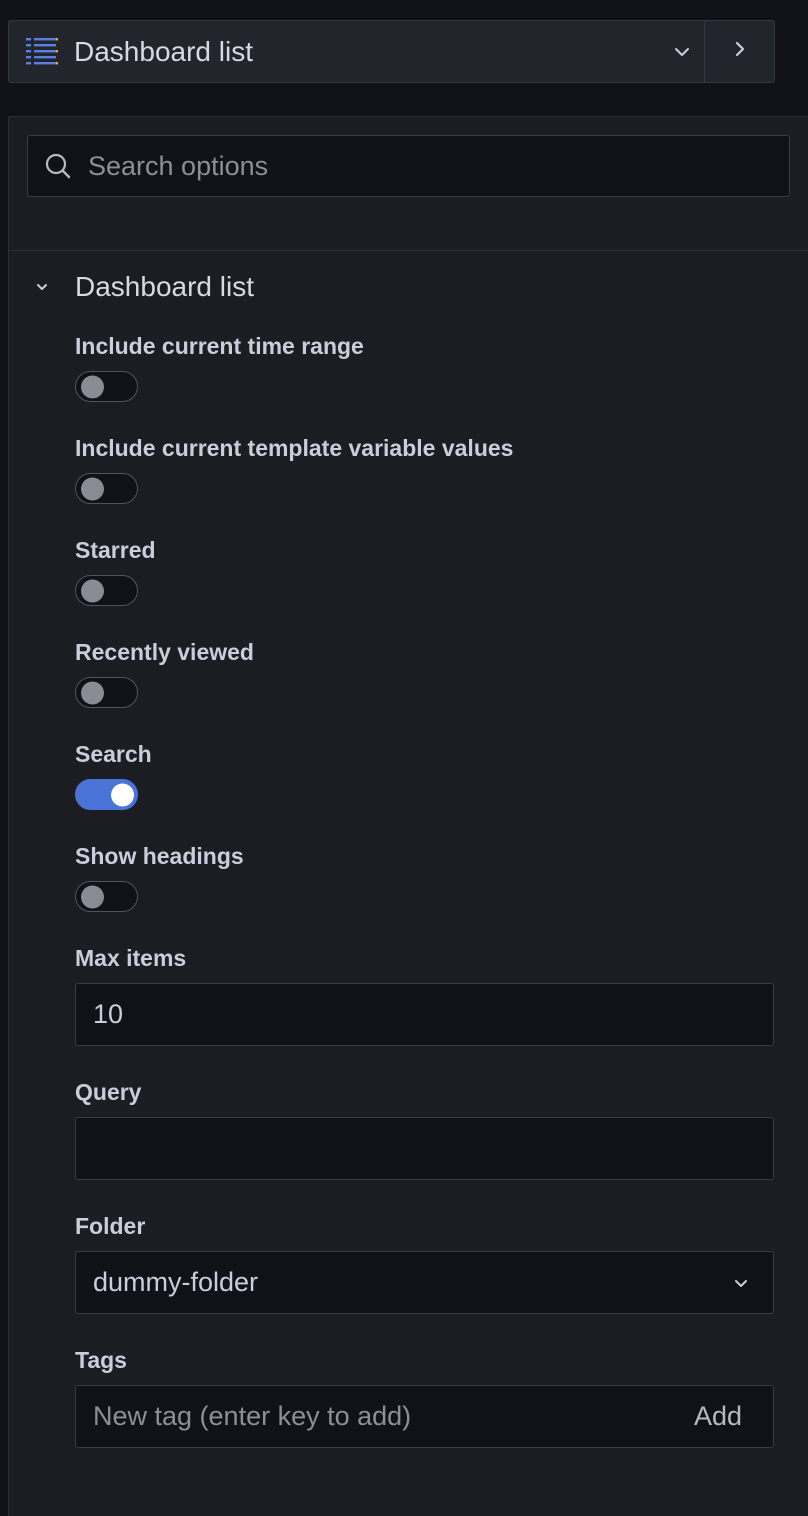 The height and width of the screenshot is (1516, 808). I want to click on query-input, so click(424, 1148).